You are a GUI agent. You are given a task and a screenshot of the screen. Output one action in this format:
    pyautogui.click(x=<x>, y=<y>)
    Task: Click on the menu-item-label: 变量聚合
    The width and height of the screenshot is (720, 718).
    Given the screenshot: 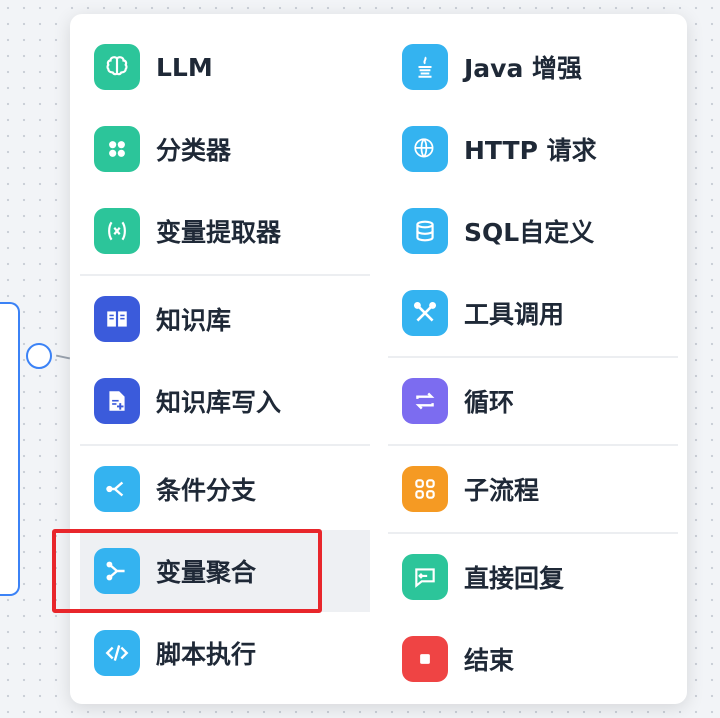 What is the action you would take?
    pyautogui.click(x=206, y=572)
    